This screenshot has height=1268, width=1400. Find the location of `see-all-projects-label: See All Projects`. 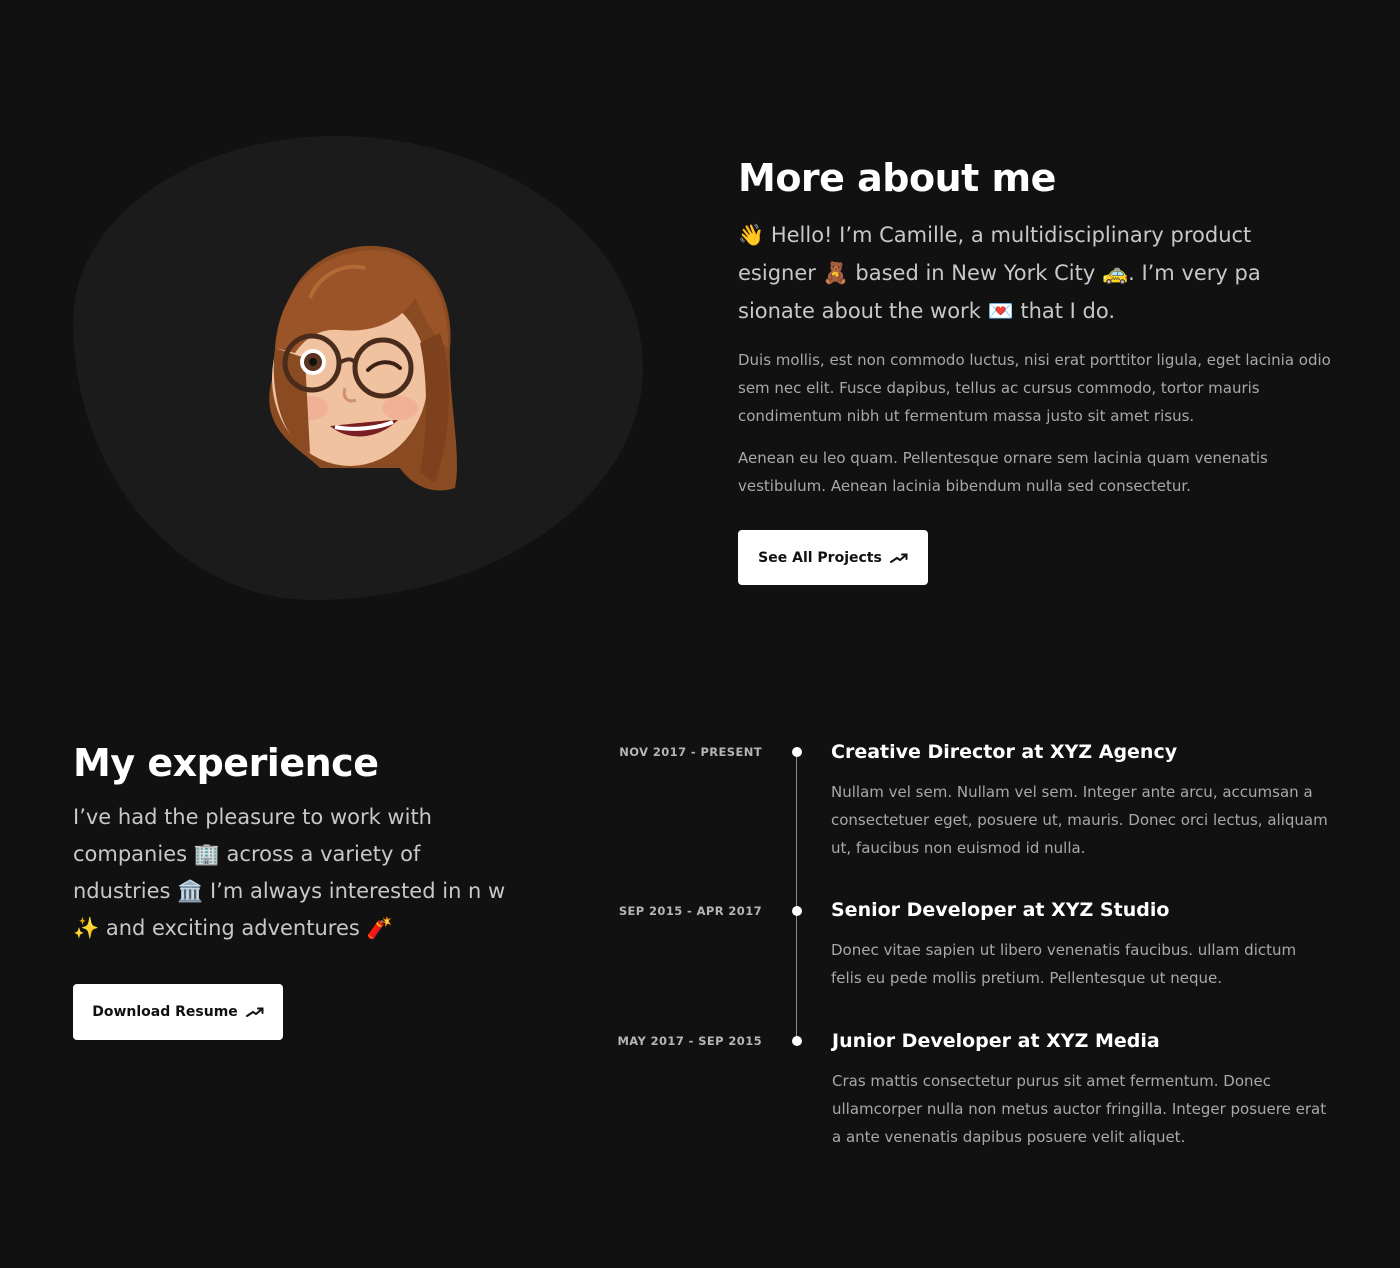

see-all-projects-label: See All Projects is located at coordinates (820, 557).